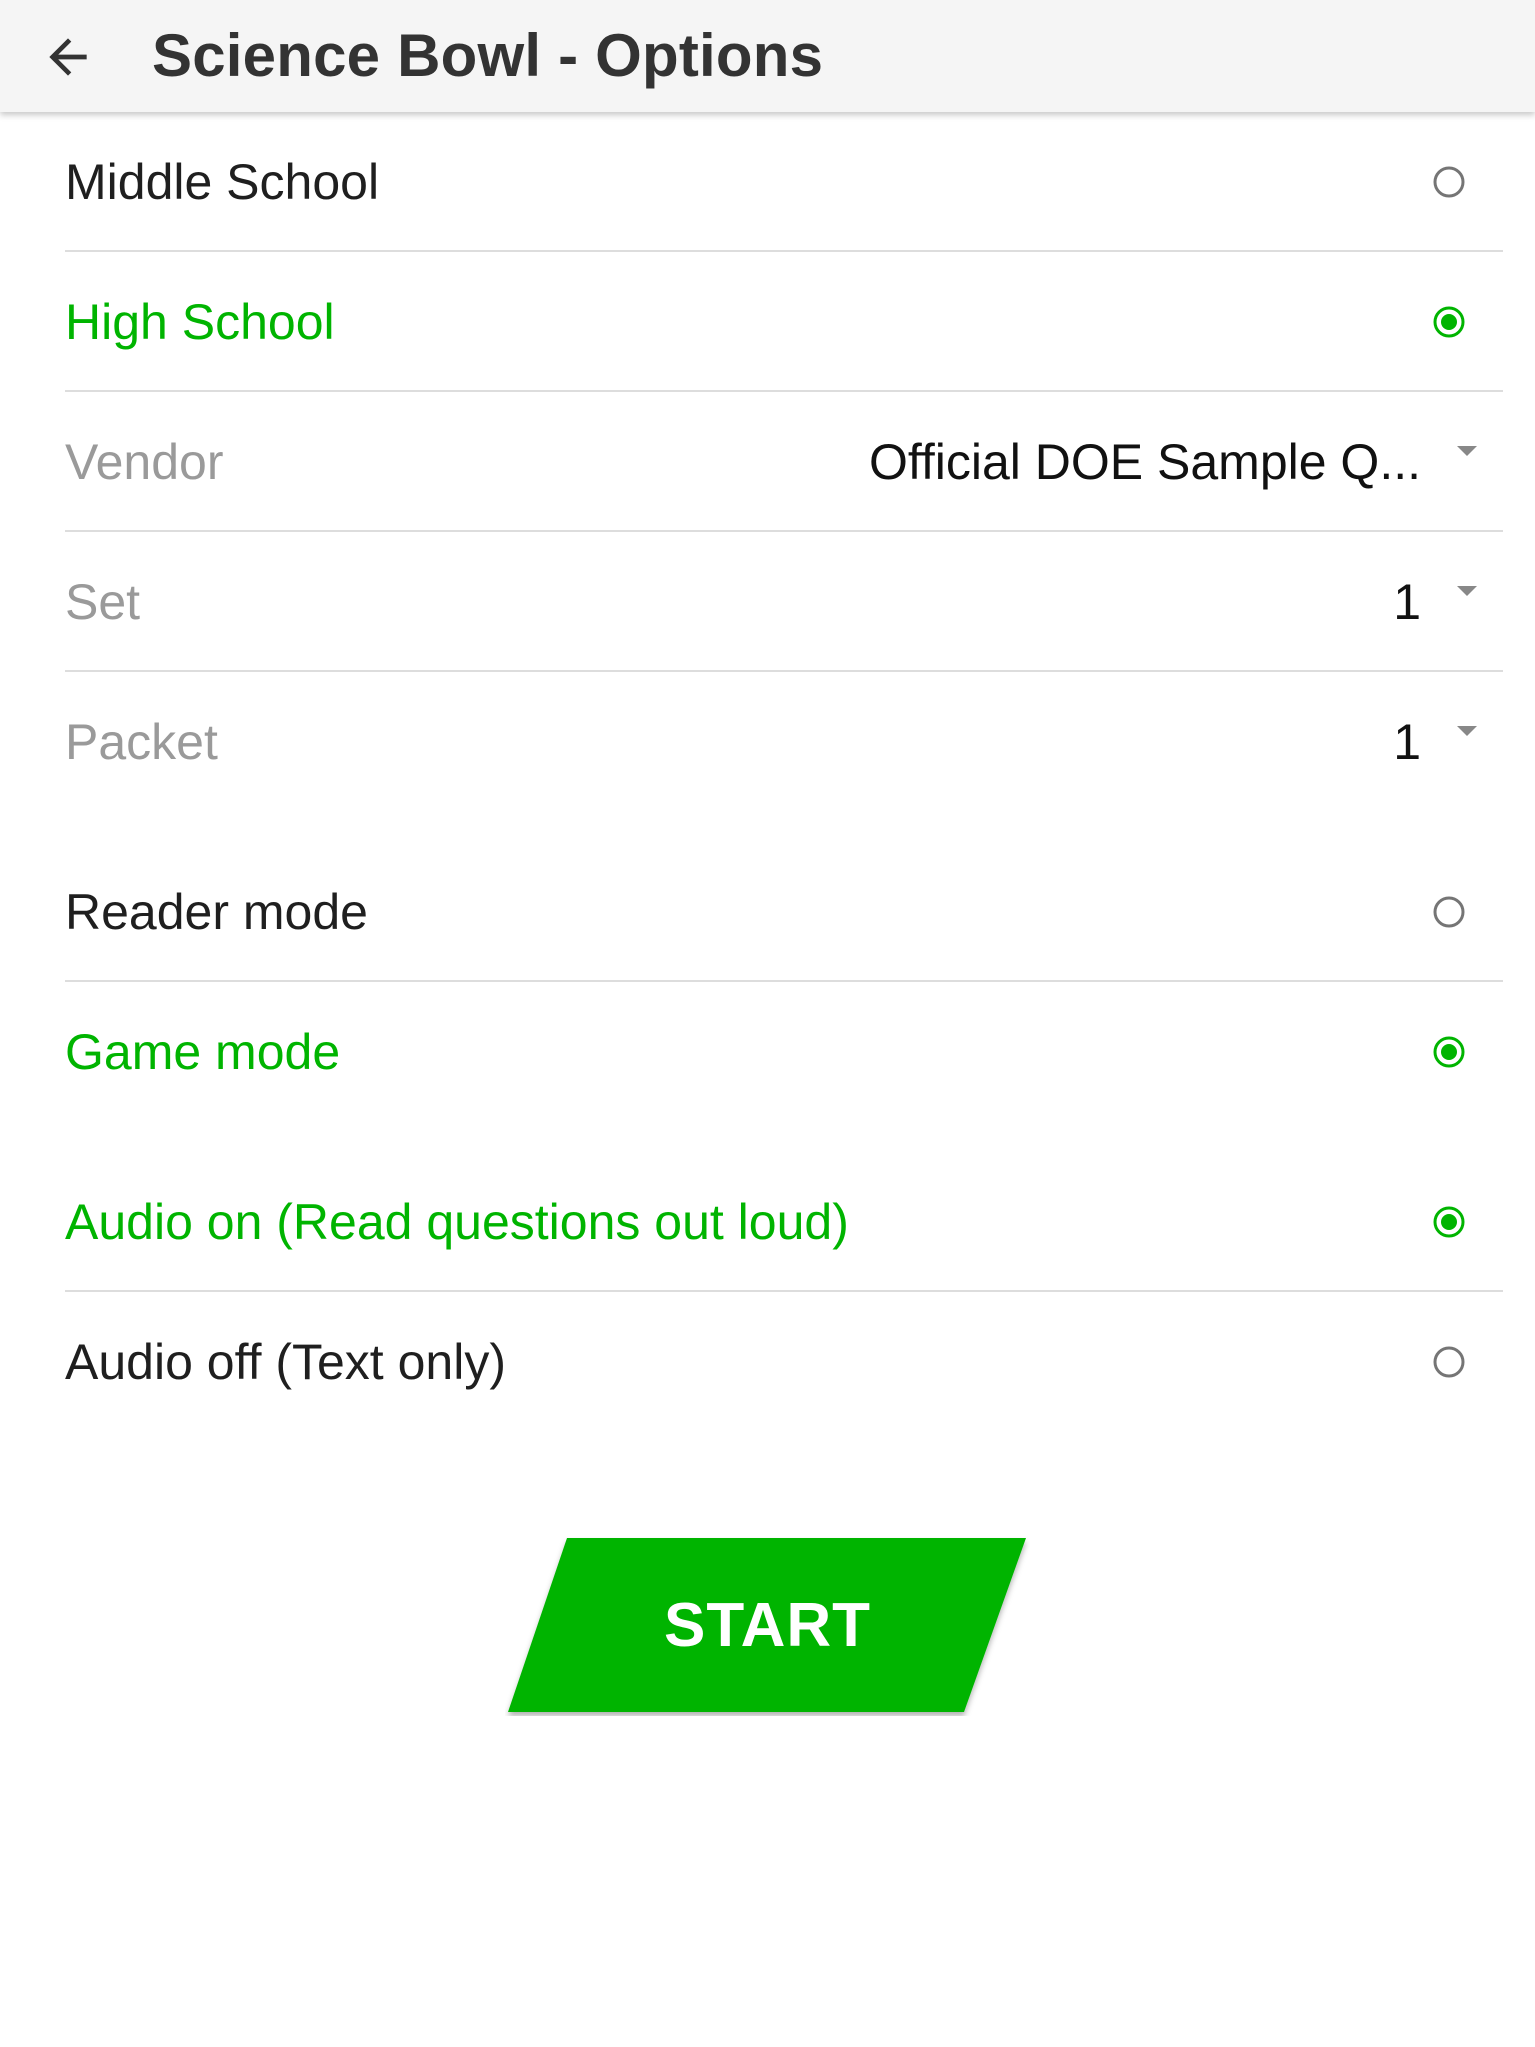 This screenshot has height=2047, width=1535. Describe the element at coordinates (1407, 742) in the screenshot. I see `packet-dropdown-value: 1` at that location.